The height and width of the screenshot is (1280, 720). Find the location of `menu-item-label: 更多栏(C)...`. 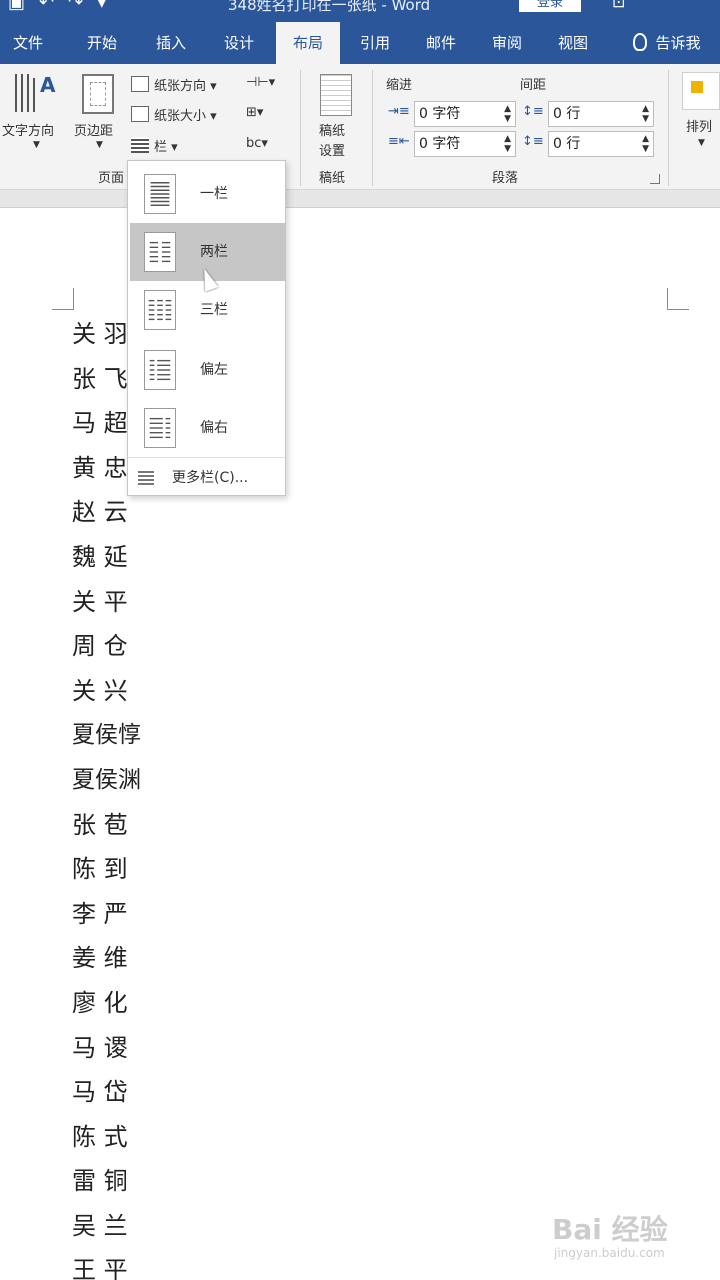

menu-item-label: 更多栏(C)... is located at coordinates (210, 478).